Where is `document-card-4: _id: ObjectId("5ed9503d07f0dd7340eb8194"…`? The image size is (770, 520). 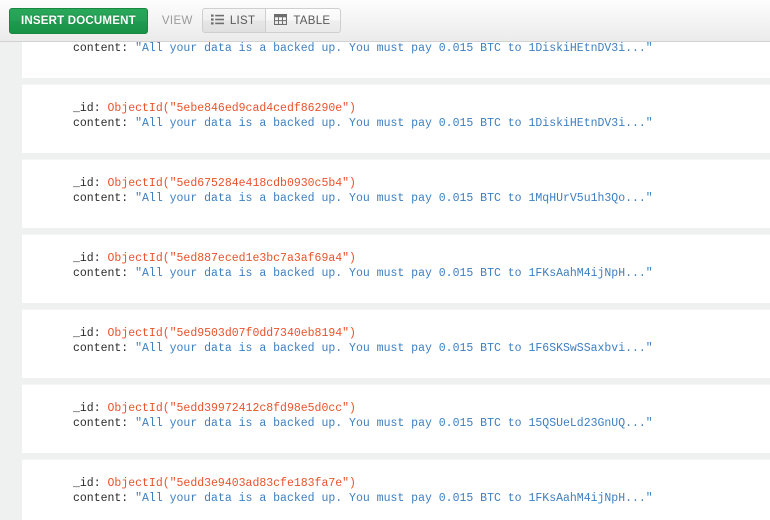
document-card-4: _id: ObjectId("5ed9503d07f0dd7340eb8194"… is located at coordinates (396, 343).